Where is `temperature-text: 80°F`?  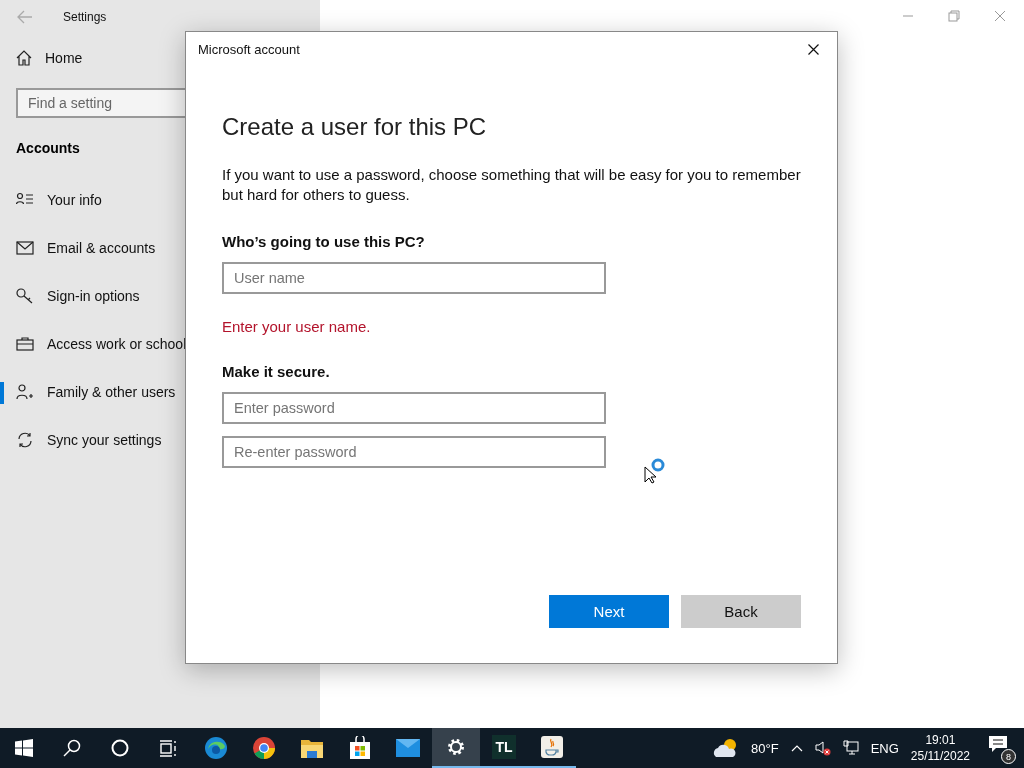 temperature-text: 80°F is located at coordinates (765, 748).